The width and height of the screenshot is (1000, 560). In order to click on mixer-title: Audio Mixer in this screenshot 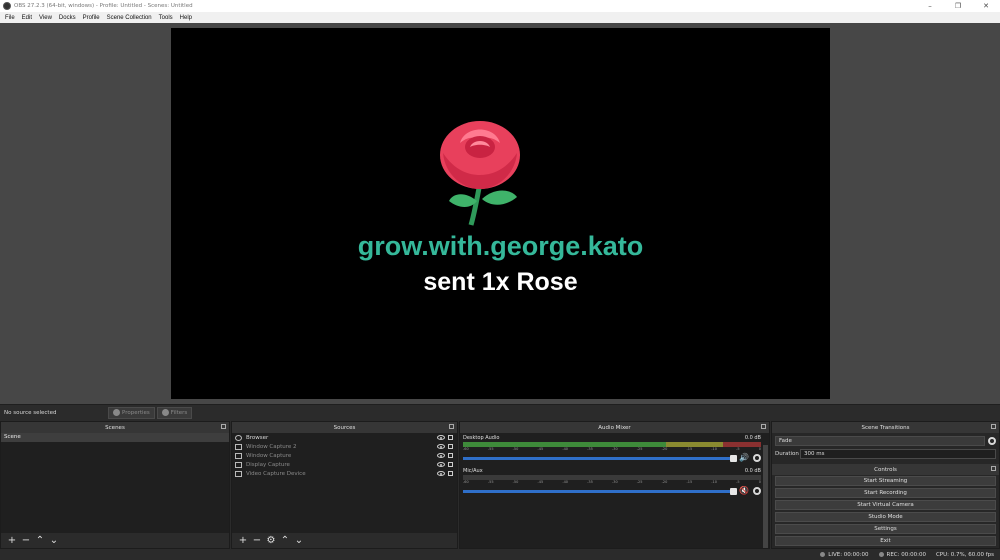, I will do `click(614, 427)`.